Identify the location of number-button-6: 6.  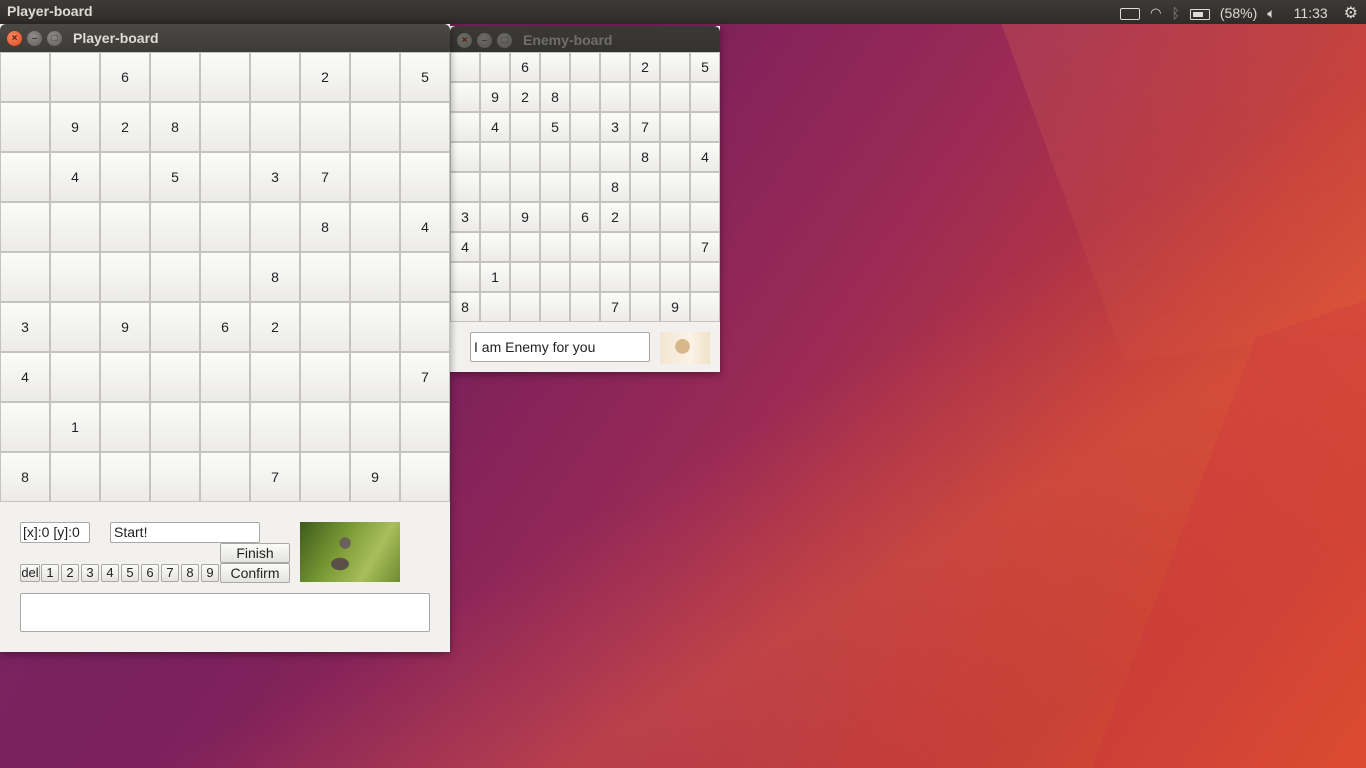
(150, 573).